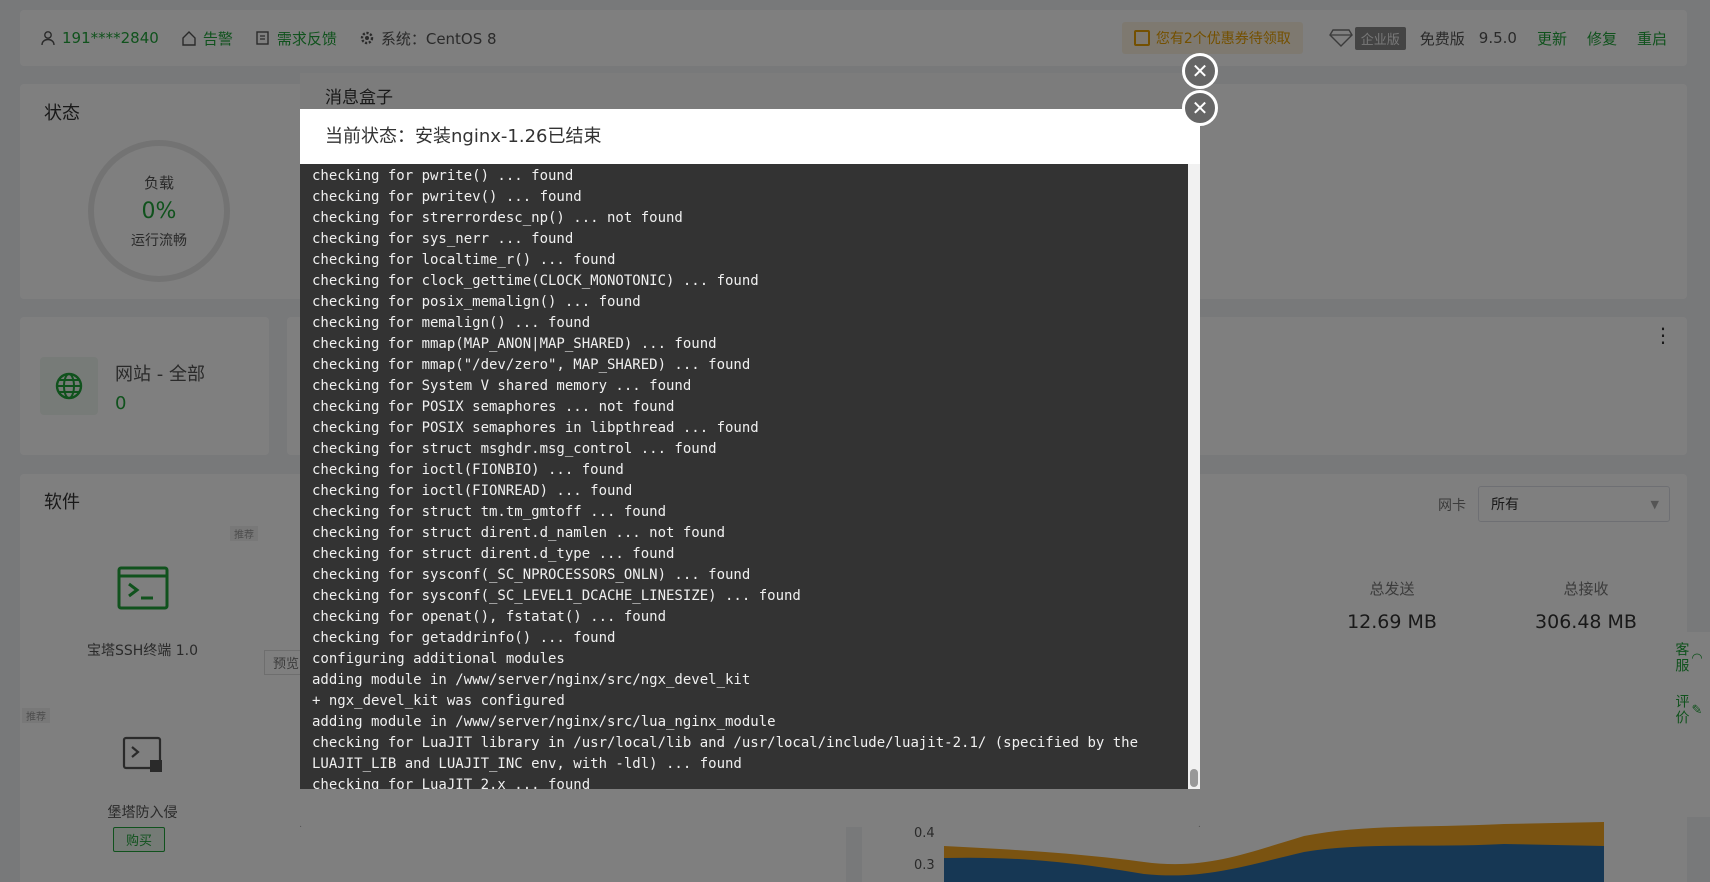 Image resolution: width=1710 pixels, height=882 pixels. What do you see at coordinates (1200, 71) in the screenshot?
I see `message-box-close-icon: ✕` at bounding box center [1200, 71].